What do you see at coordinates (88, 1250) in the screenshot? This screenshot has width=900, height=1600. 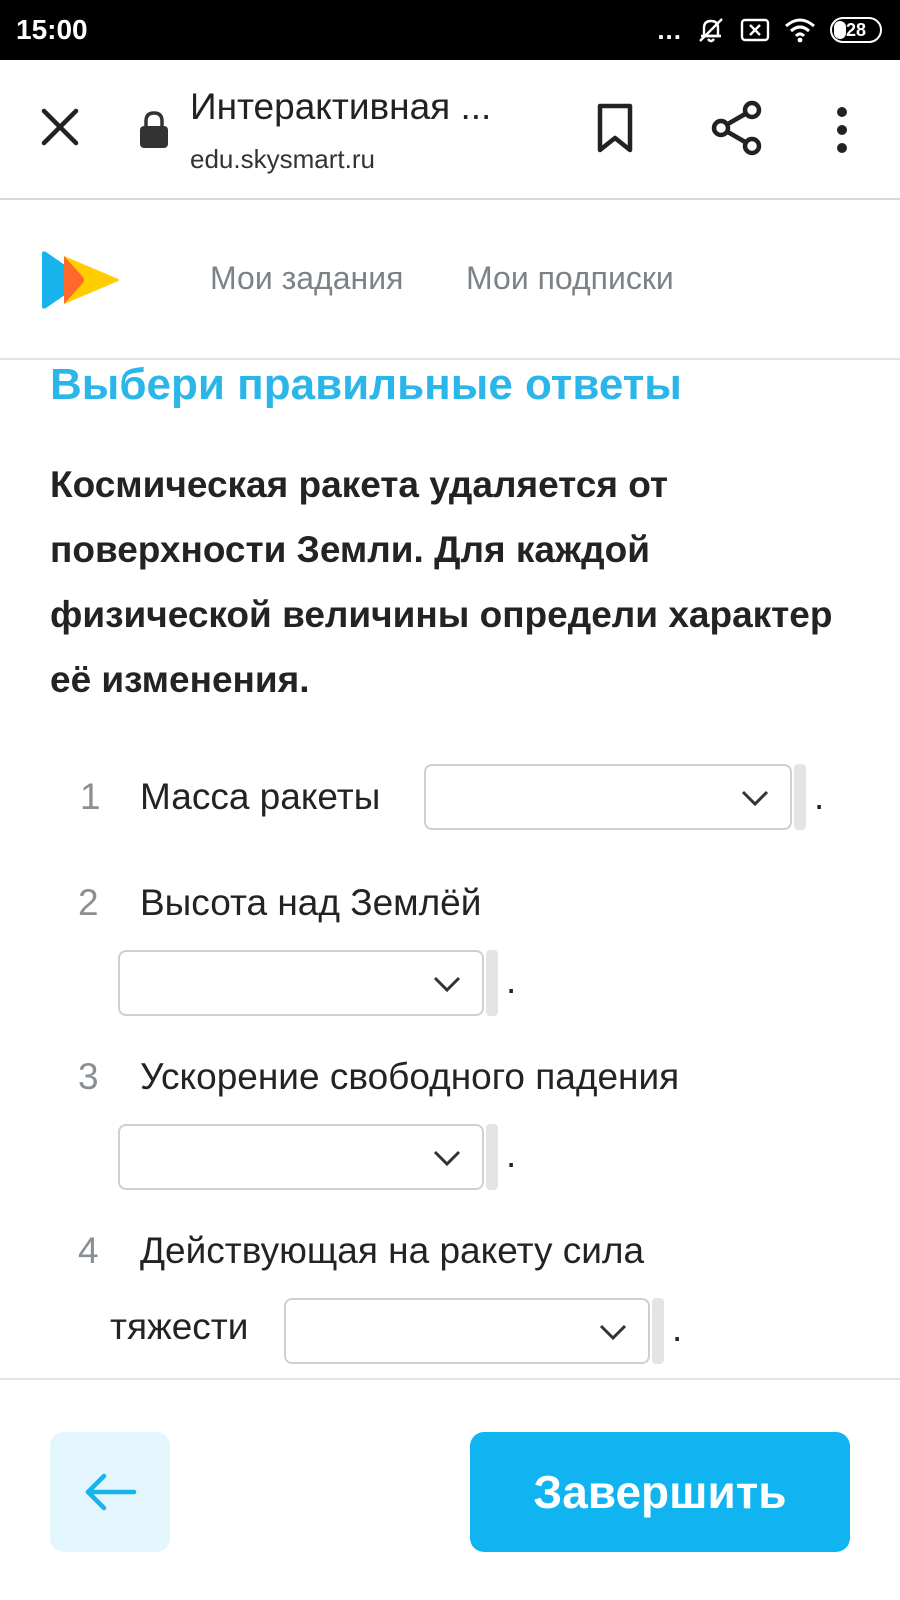 I see `item-number: 4` at bounding box center [88, 1250].